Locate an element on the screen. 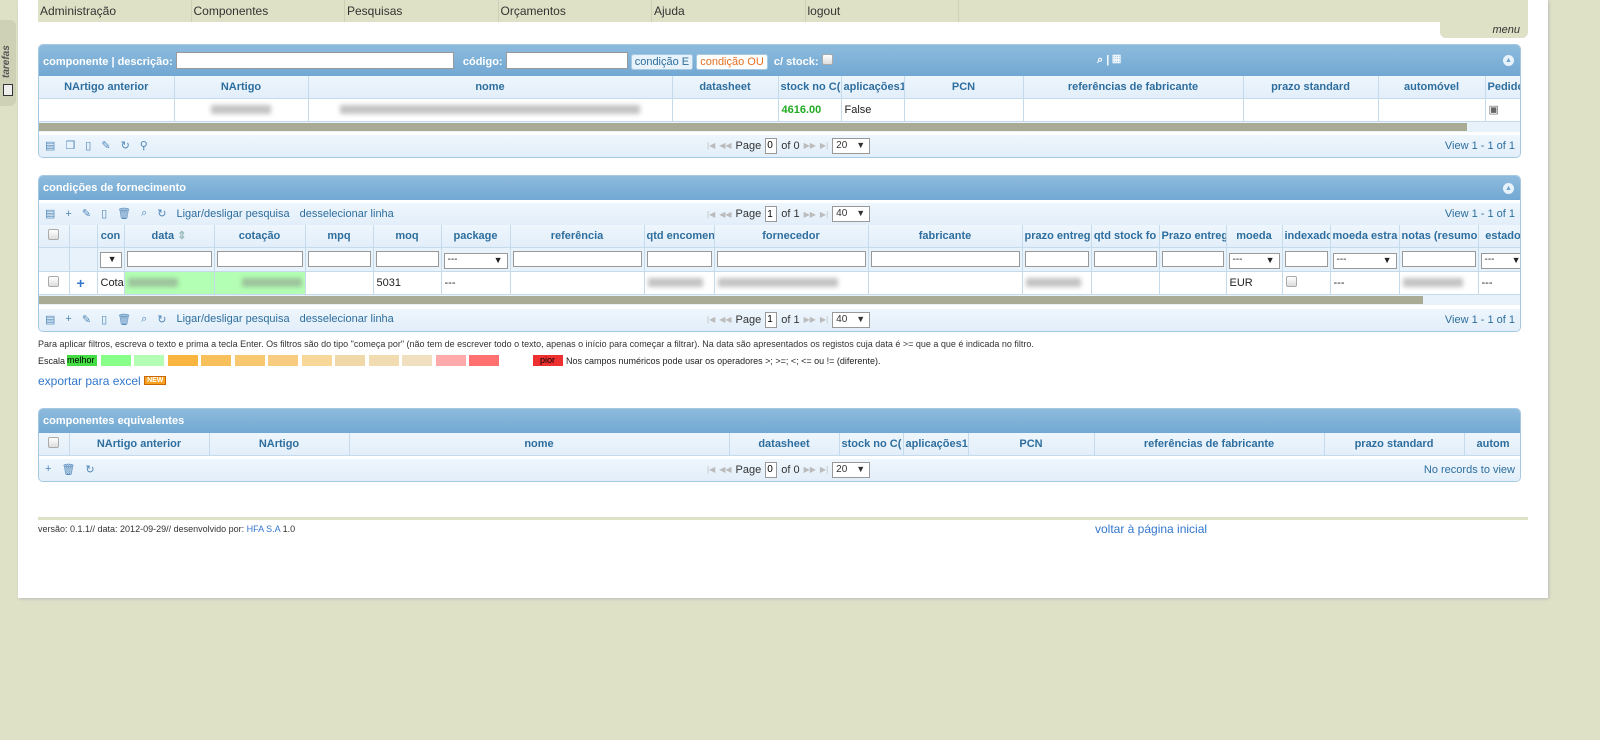 This screenshot has height=740, width=1600. export-excel-link: exportar para excel is located at coordinates (89, 381).